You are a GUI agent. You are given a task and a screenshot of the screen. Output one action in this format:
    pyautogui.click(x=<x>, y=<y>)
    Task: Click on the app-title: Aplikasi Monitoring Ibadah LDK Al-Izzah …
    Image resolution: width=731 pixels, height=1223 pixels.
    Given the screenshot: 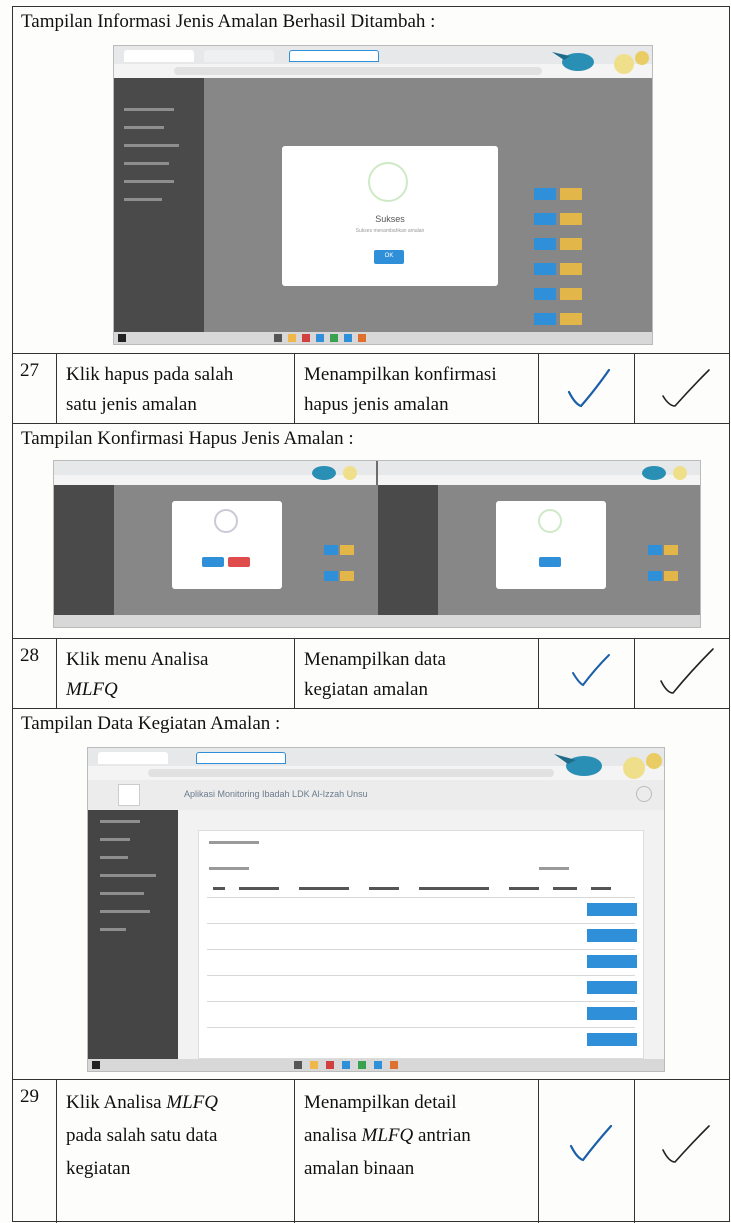 What is the action you would take?
    pyautogui.click(x=276, y=794)
    